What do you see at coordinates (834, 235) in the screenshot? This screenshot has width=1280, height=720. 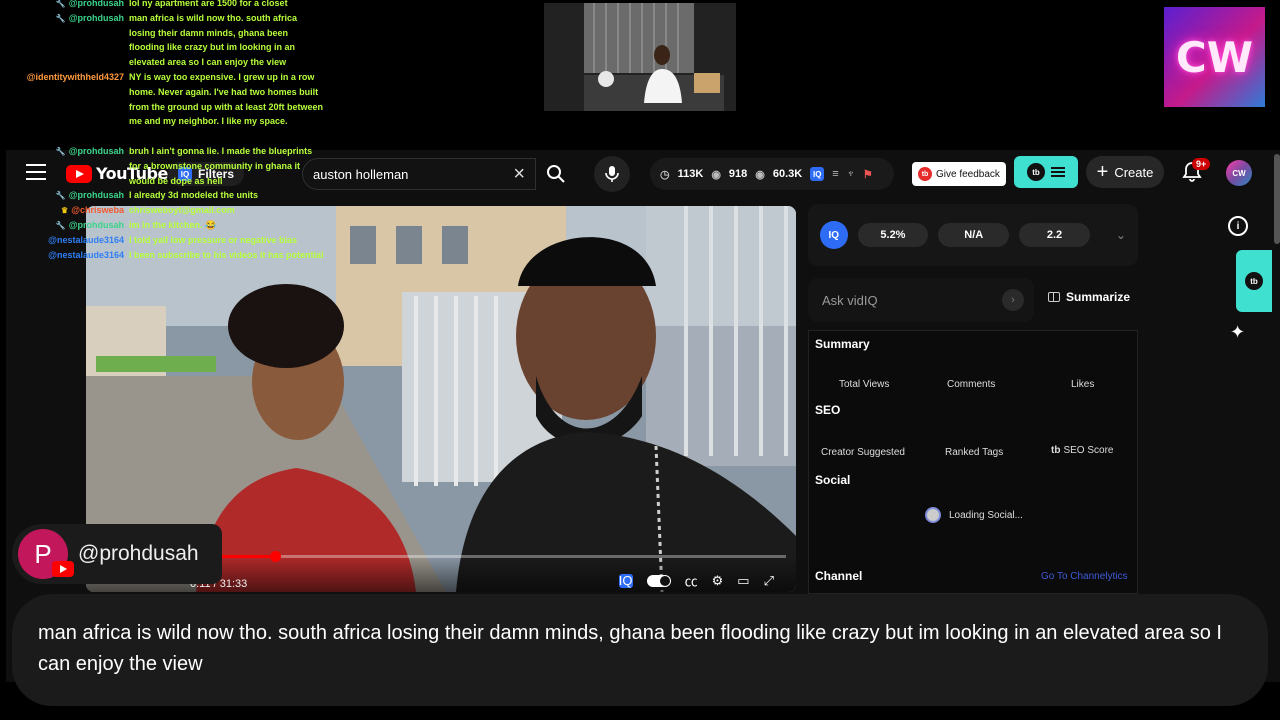 I see `vidiq-badge-icon: IQ` at bounding box center [834, 235].